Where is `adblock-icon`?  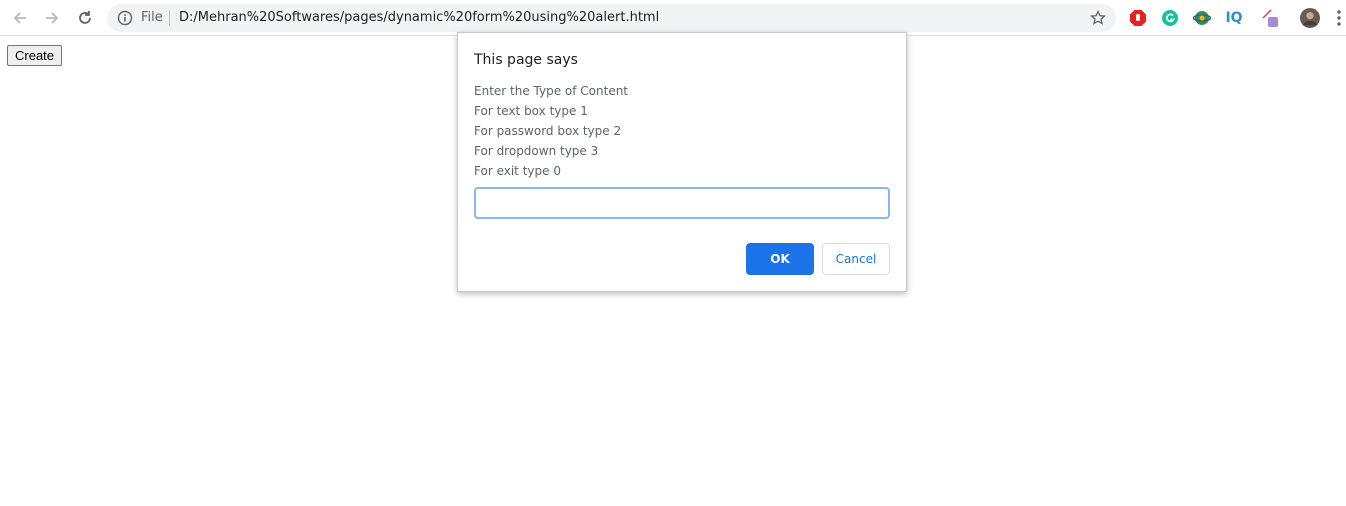
adblock-icon is located at coordinates (1138, 18).